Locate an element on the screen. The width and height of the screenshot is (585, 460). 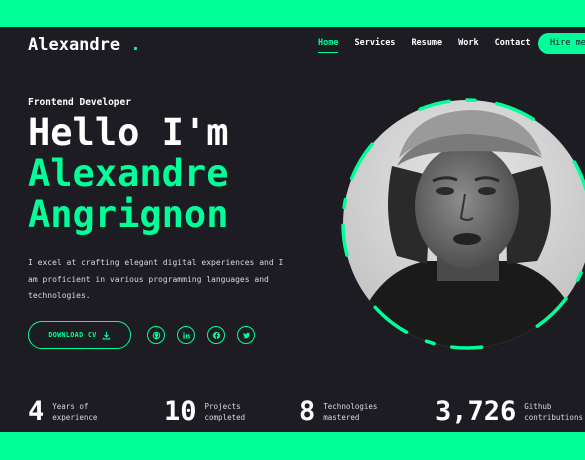
stat-value: 3,726 is located at coordinates (476, 411).